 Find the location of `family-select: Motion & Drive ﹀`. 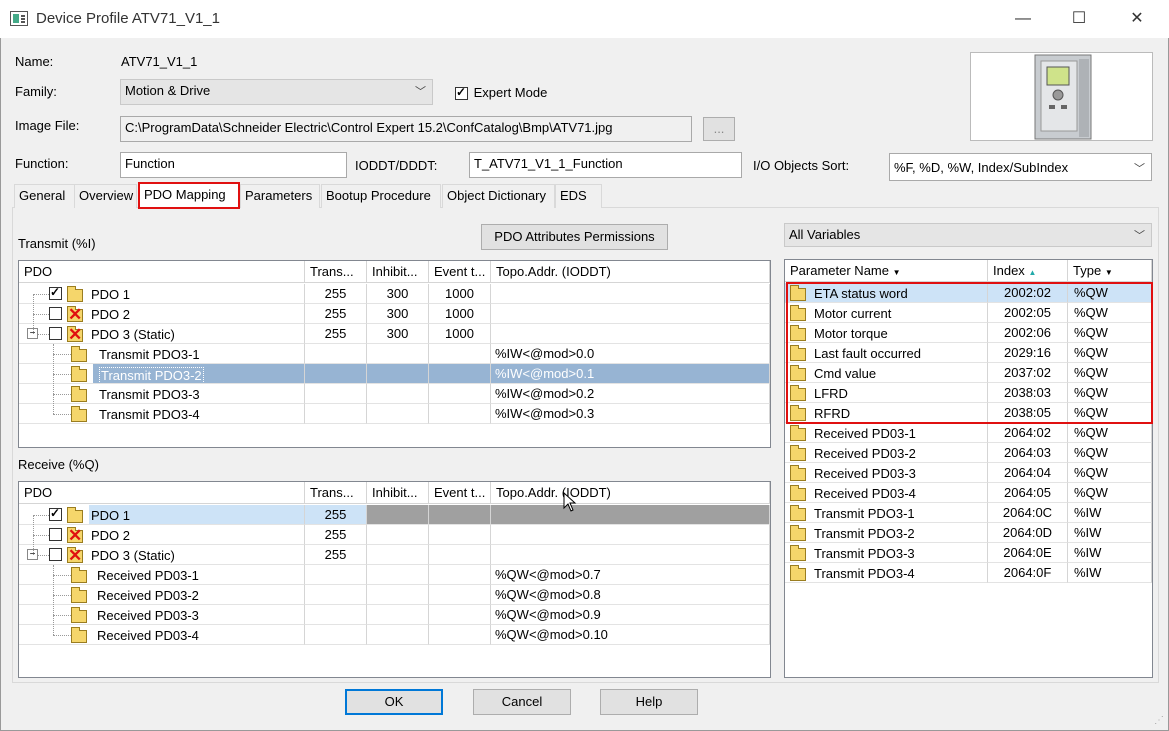

family-select: Motion & Drive ﹀ is located at coordinates (276, 92).